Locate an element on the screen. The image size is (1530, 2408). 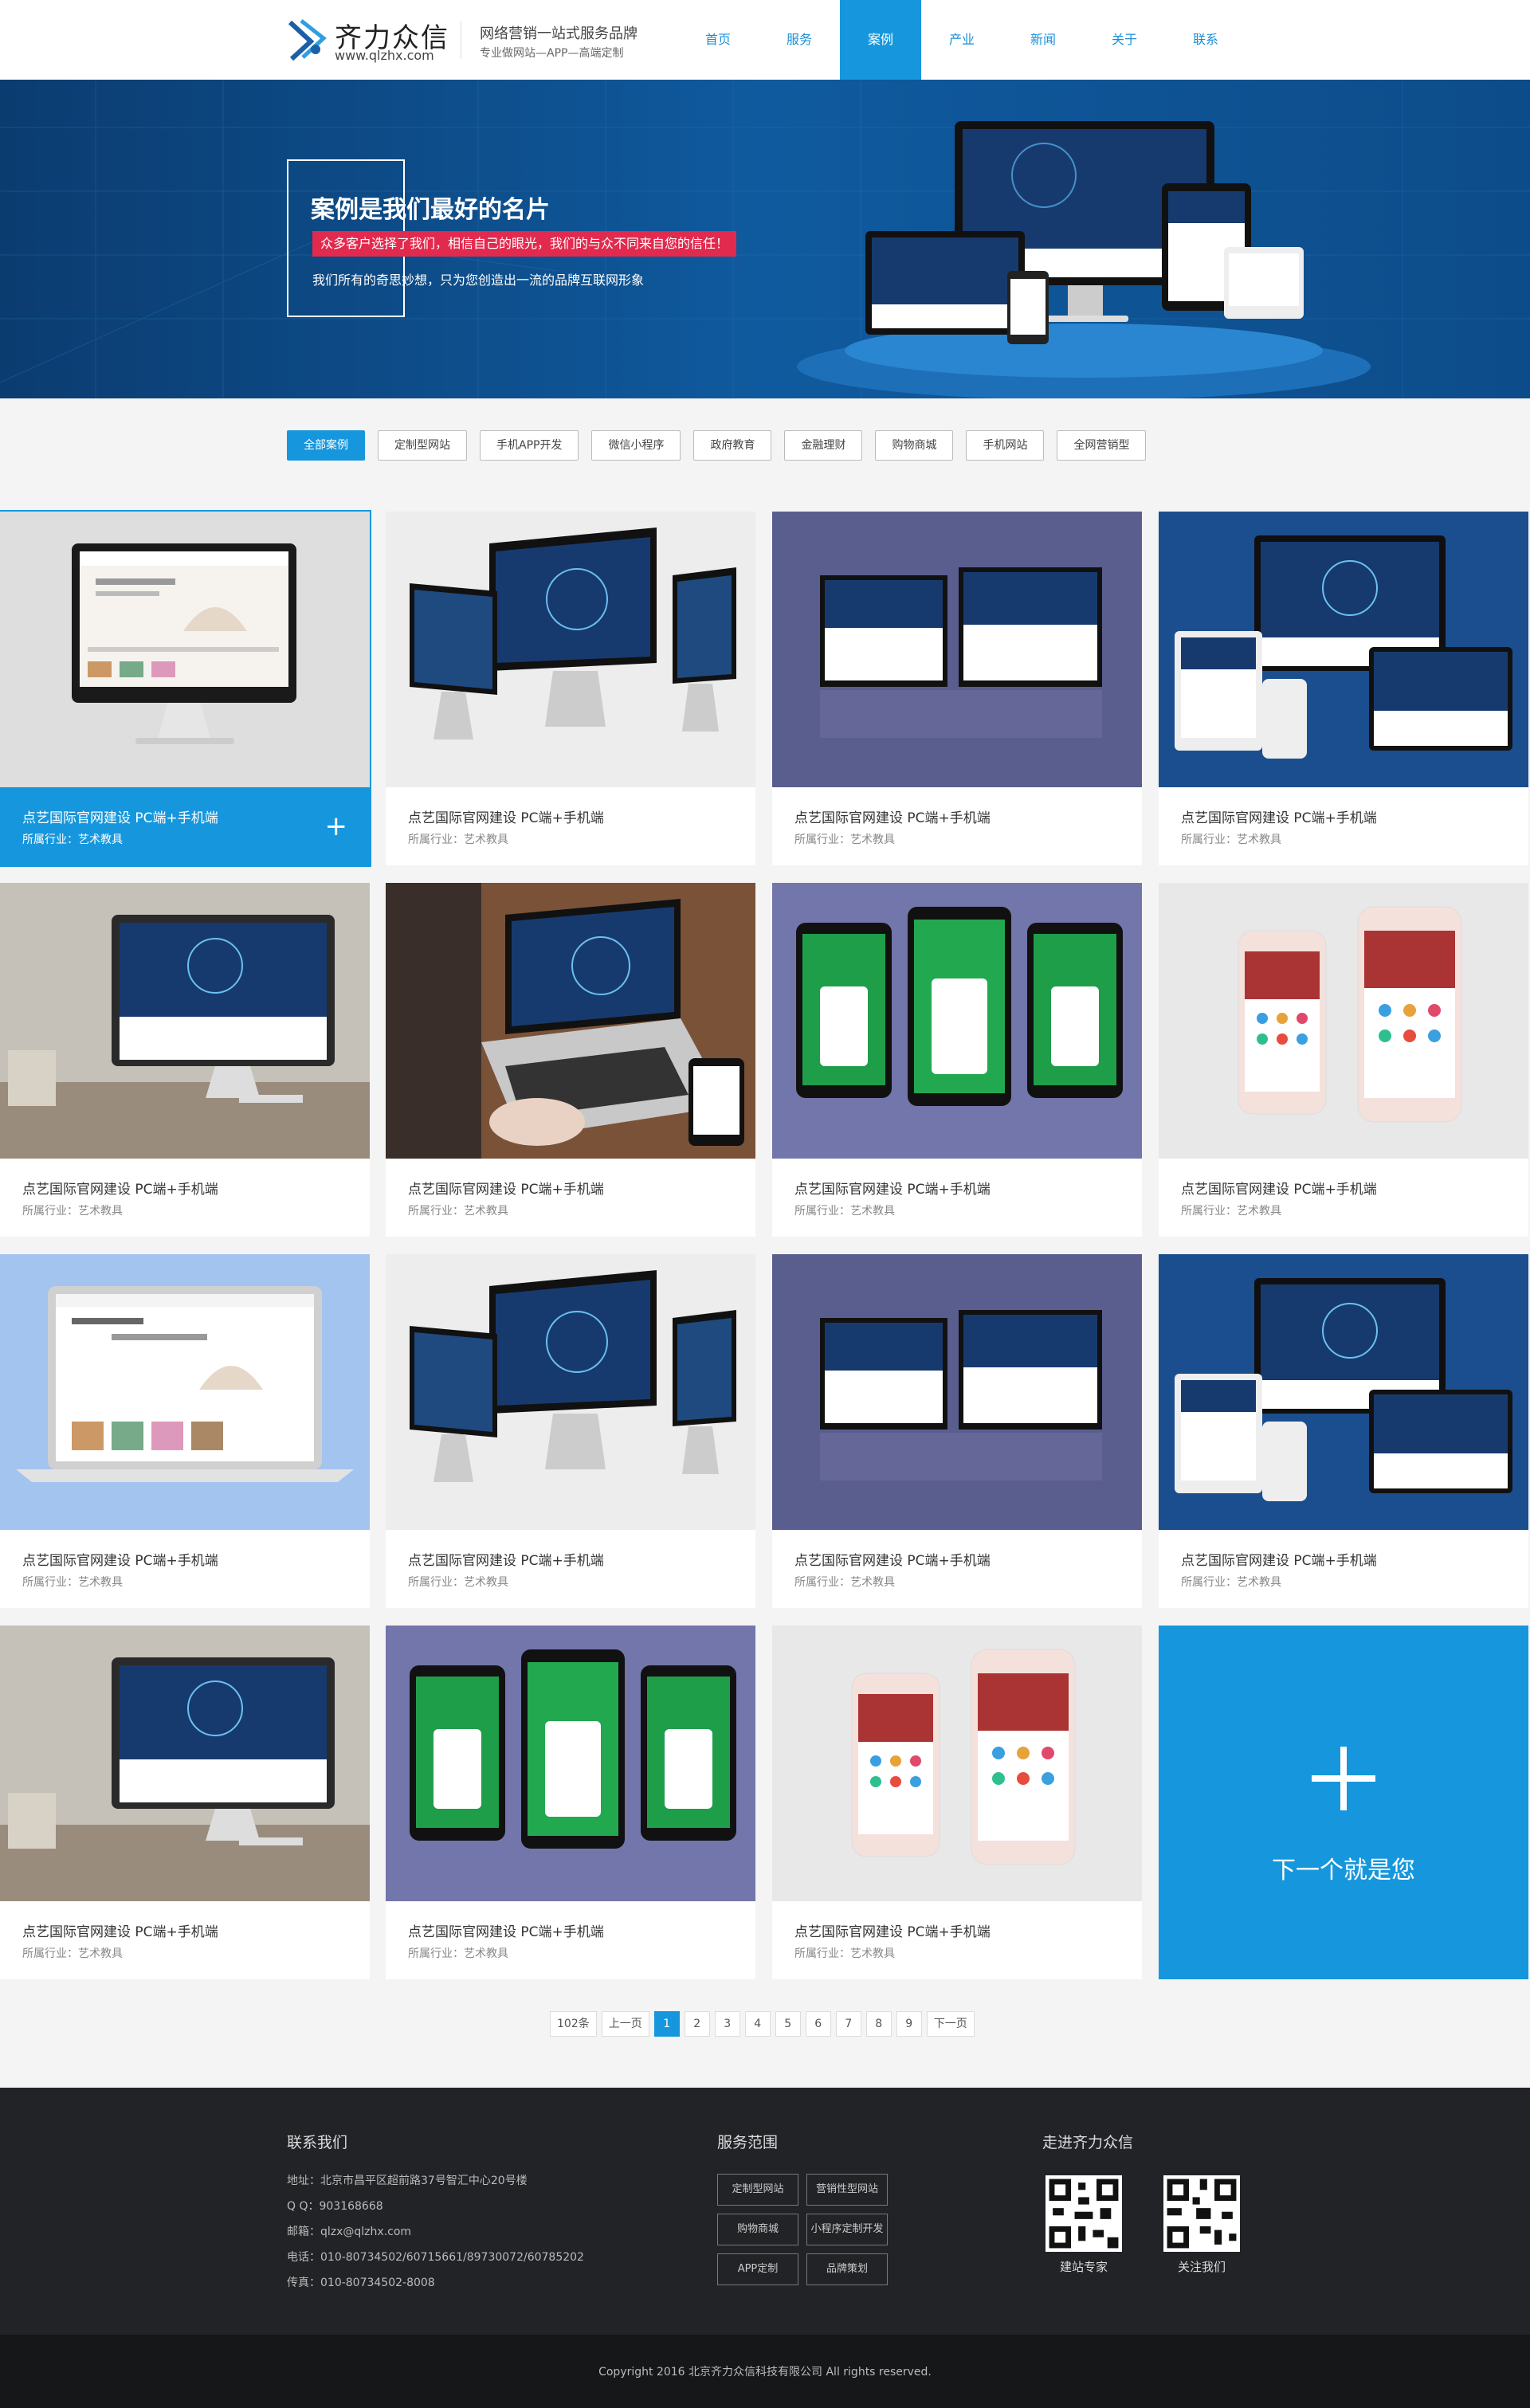
nav-home: 首页 is located at coordinates (718, 40).